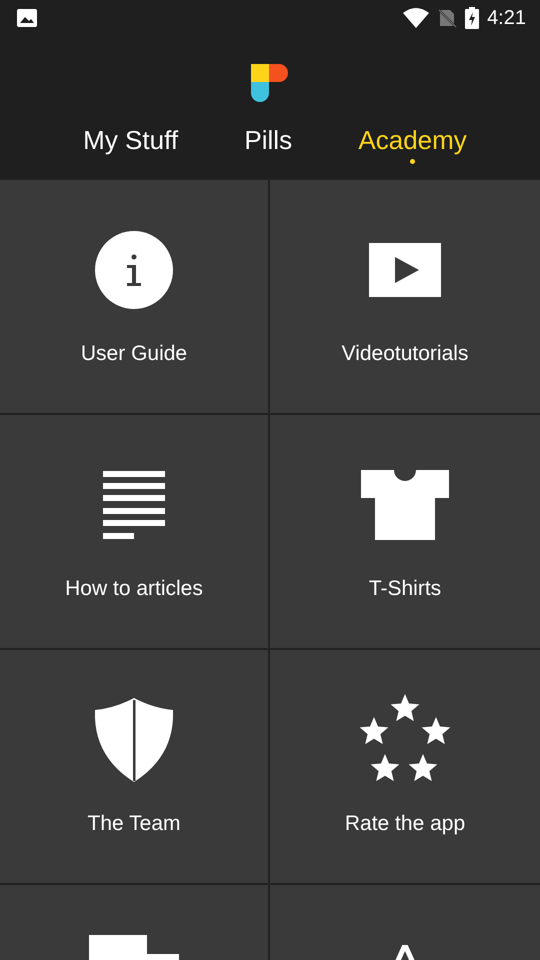  Describe the element at coordinates (472, 18) in the screenshot. I see `battery-charging-icon` at that location.